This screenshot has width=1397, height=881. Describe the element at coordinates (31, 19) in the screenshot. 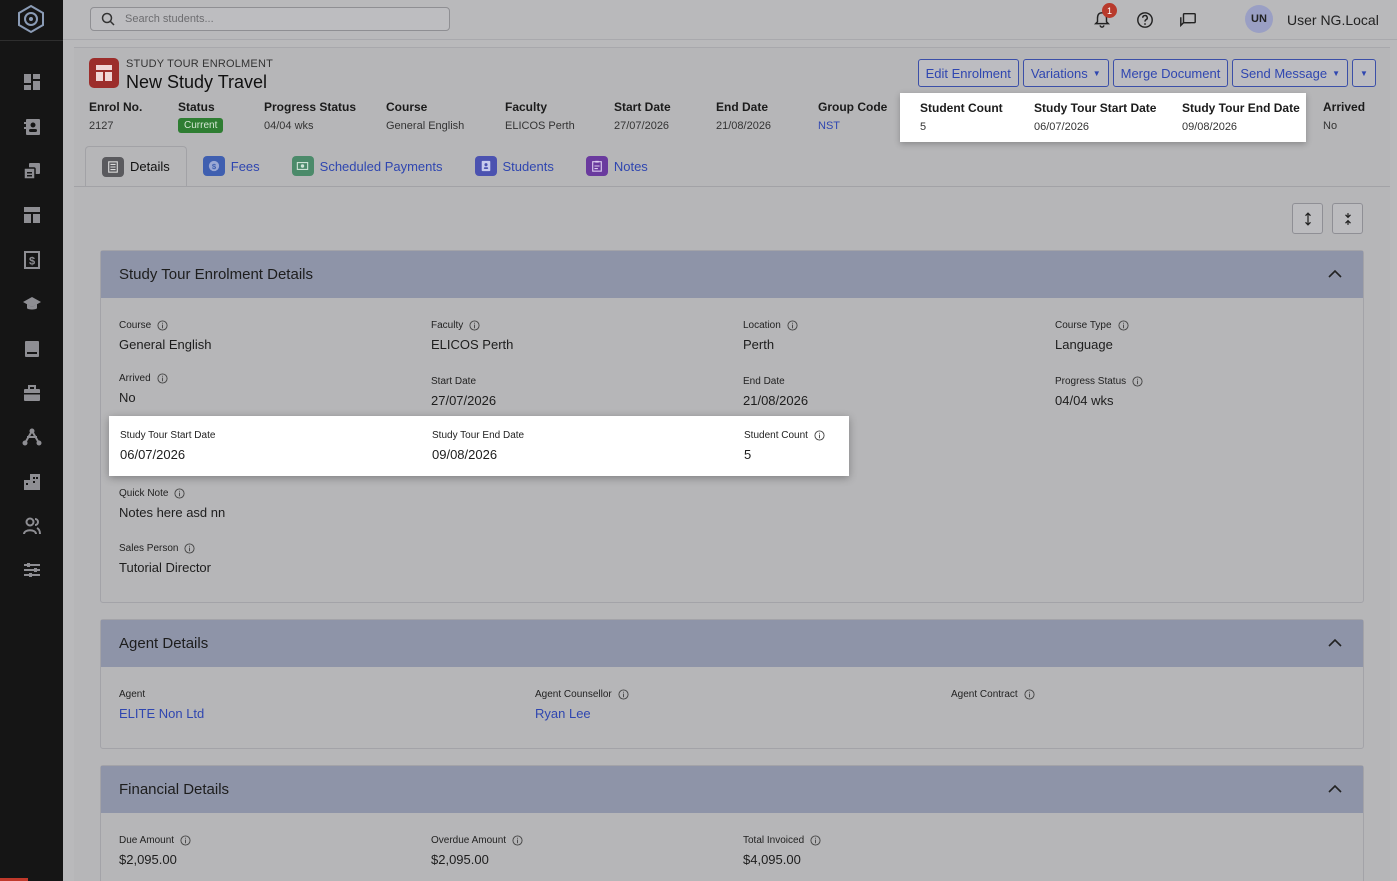

I see `app-logo-icon` at that location.